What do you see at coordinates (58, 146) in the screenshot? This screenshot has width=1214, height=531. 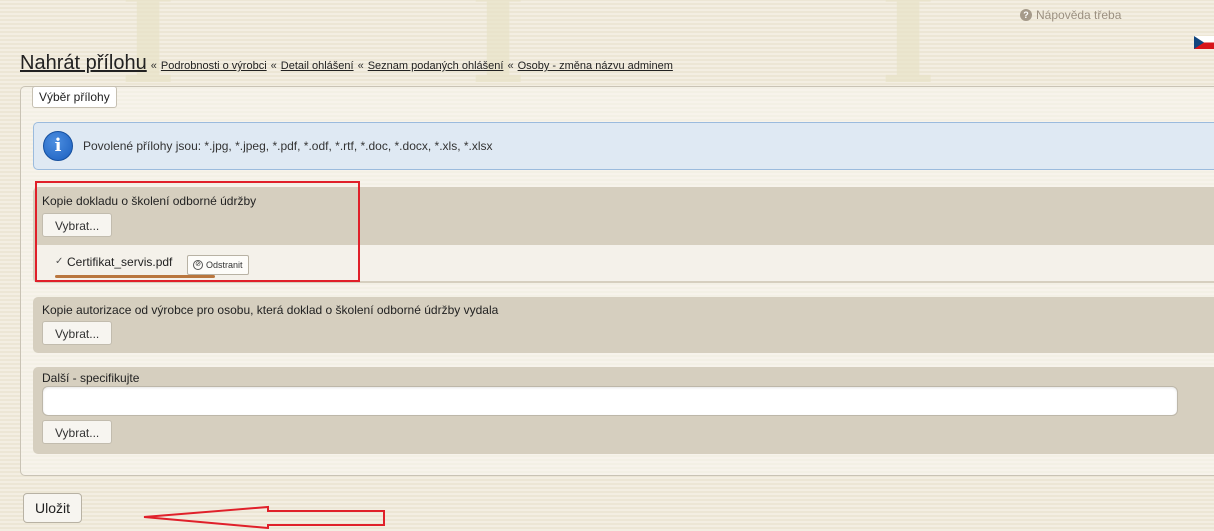 I see `info-icon: i` at bounding box center [58, 146].